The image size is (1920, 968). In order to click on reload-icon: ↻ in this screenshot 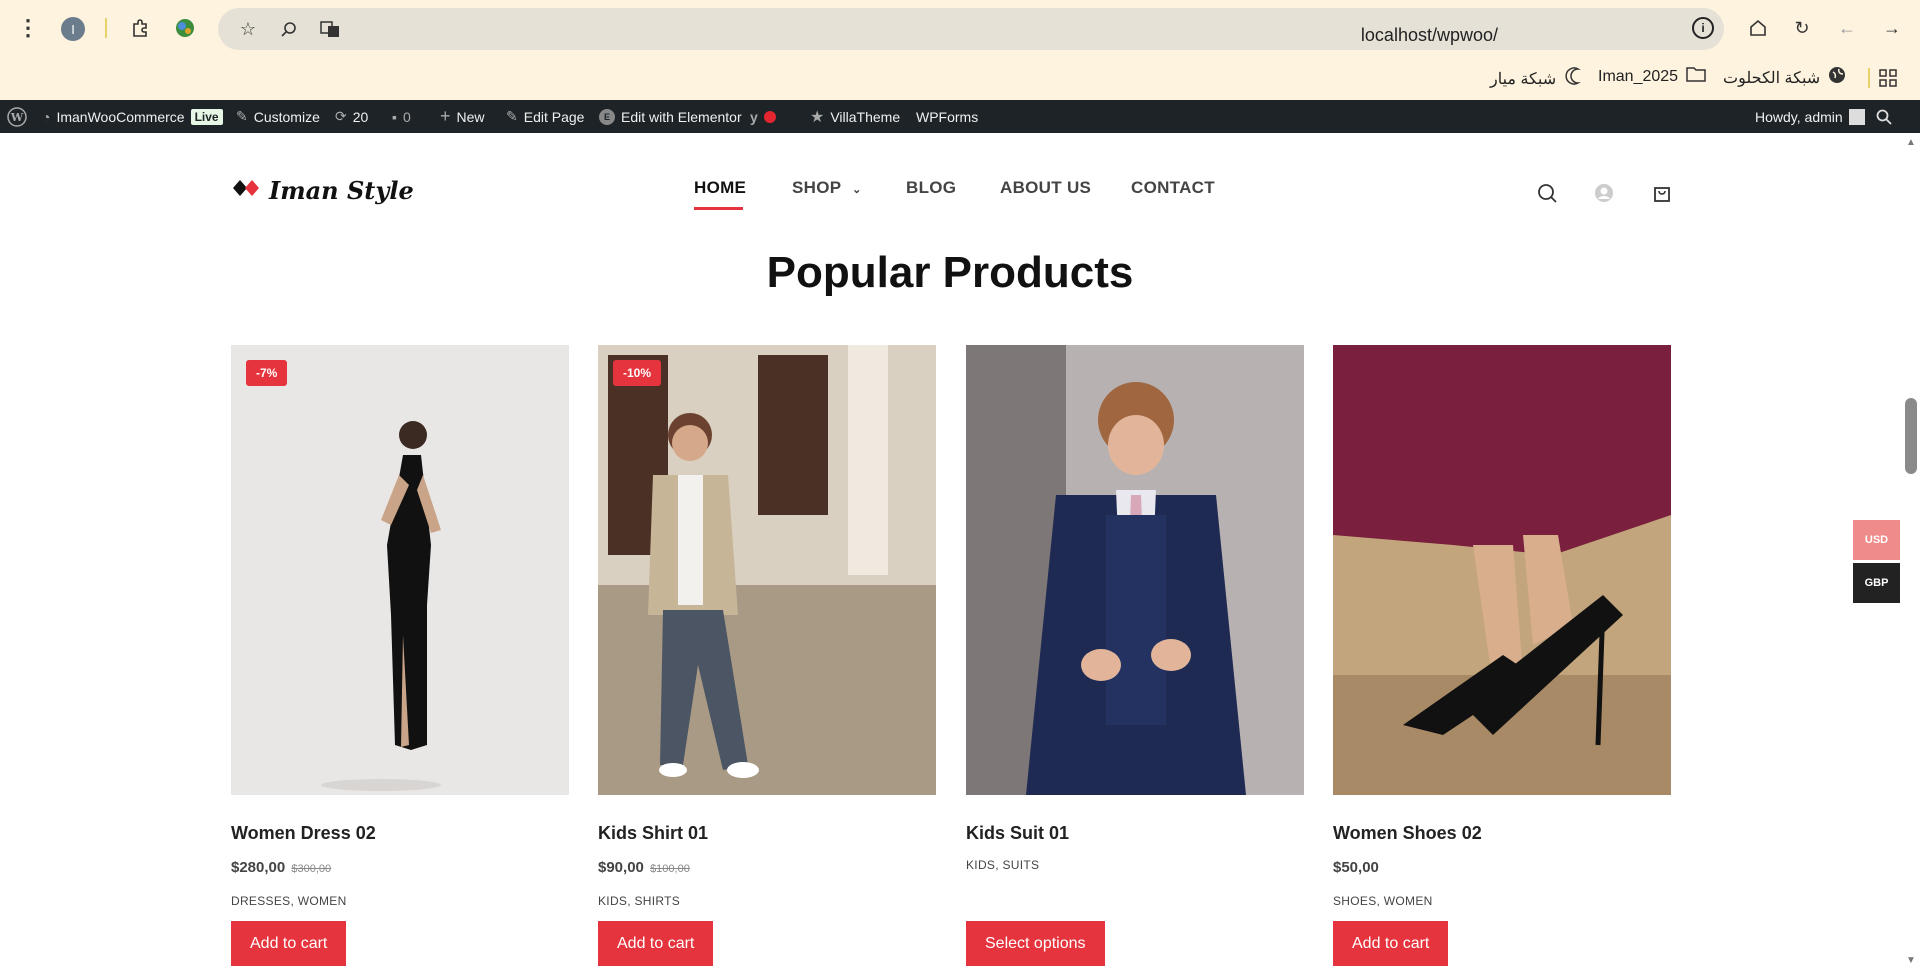, I will do `click(1802, 28)`.